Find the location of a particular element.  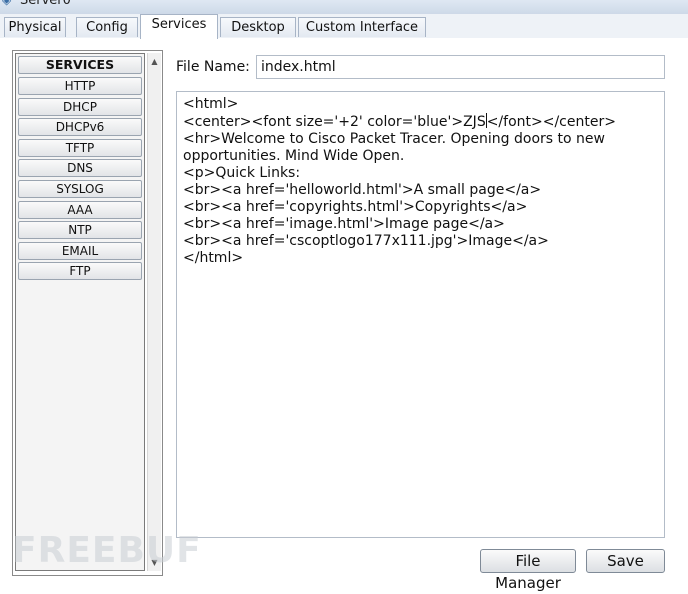

file-name-label: File Name: is located at coordinates (213, 67).